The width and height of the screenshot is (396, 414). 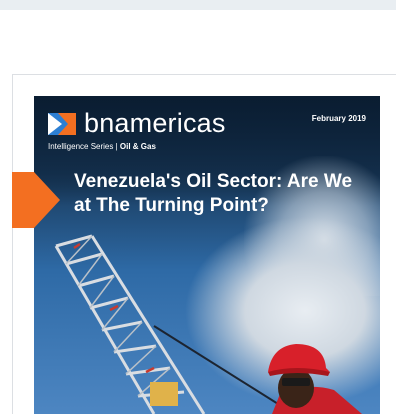 What do you see at coordinates (315, 379) in the screenshot?
I see `worker-figure` at bounding box center [315, 379].